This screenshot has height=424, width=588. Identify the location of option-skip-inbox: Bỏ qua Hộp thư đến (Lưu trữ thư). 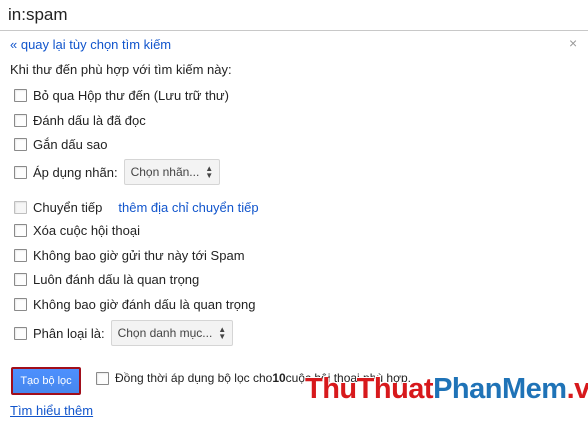
(121, 95).